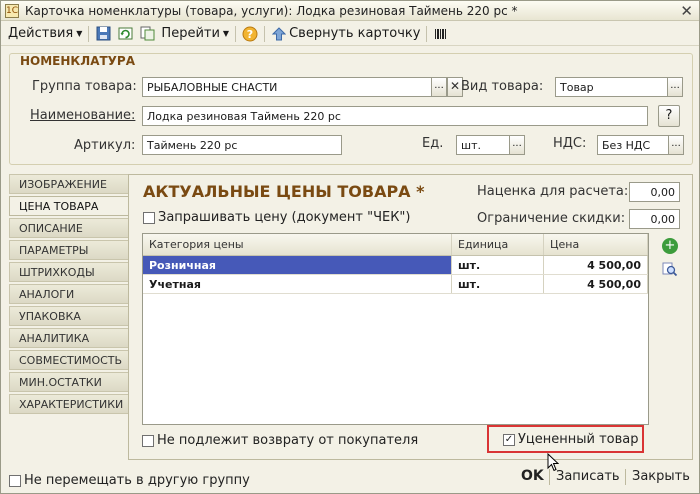 Image resolution: width=700 pixels, height=494 pixels. I want to click on ask-price-checkbox: Запрашивать цену (документ "ЧЕК"), so click(276, 217).